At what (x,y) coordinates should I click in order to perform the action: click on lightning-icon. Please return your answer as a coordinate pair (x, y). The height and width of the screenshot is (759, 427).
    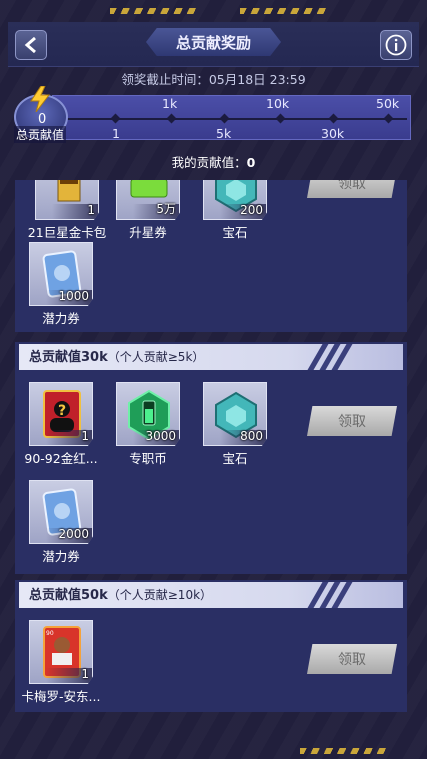
    Looking at the image, I should click on (40, 99).